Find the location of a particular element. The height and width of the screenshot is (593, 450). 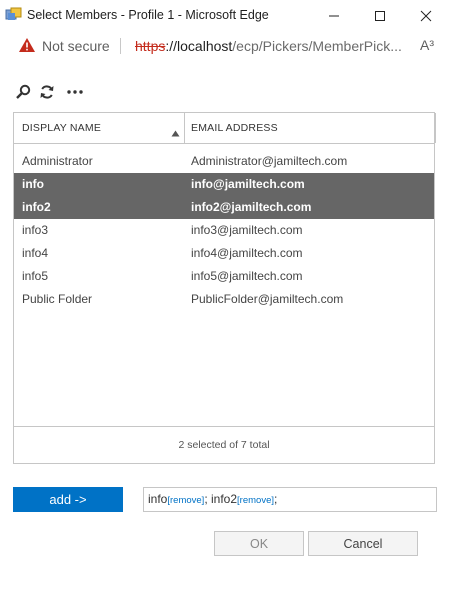

selected-member-name: info2 is located at coordinates (224, 499).